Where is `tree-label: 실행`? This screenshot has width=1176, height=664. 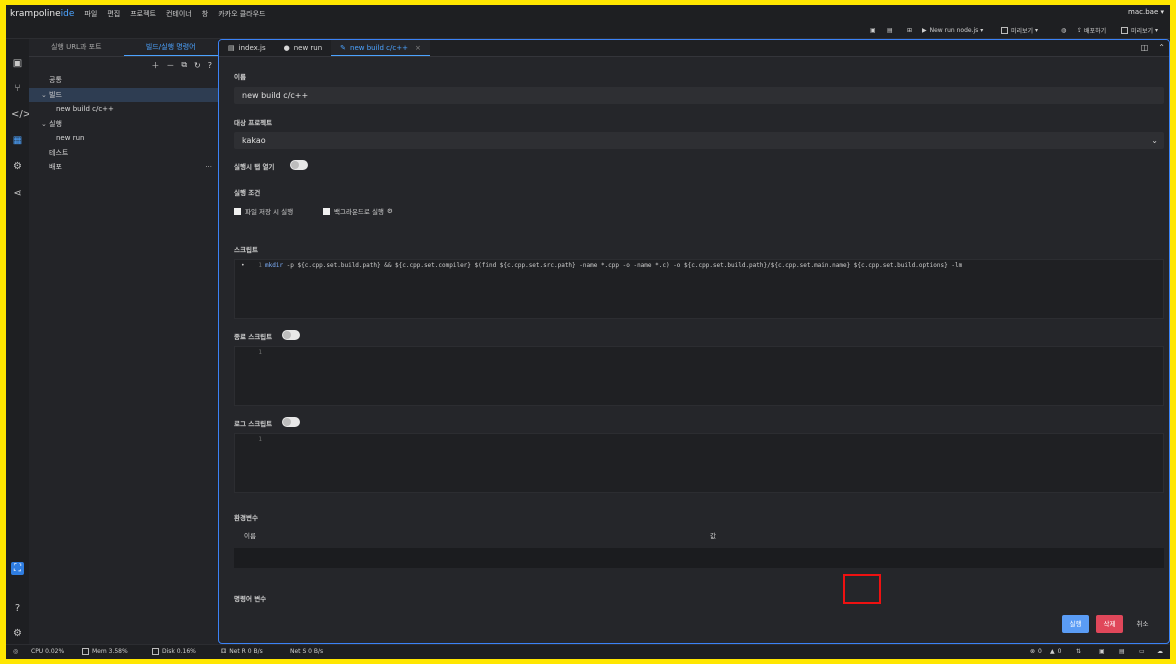 tree-label: 실행 is located at coordinates (55, 123).